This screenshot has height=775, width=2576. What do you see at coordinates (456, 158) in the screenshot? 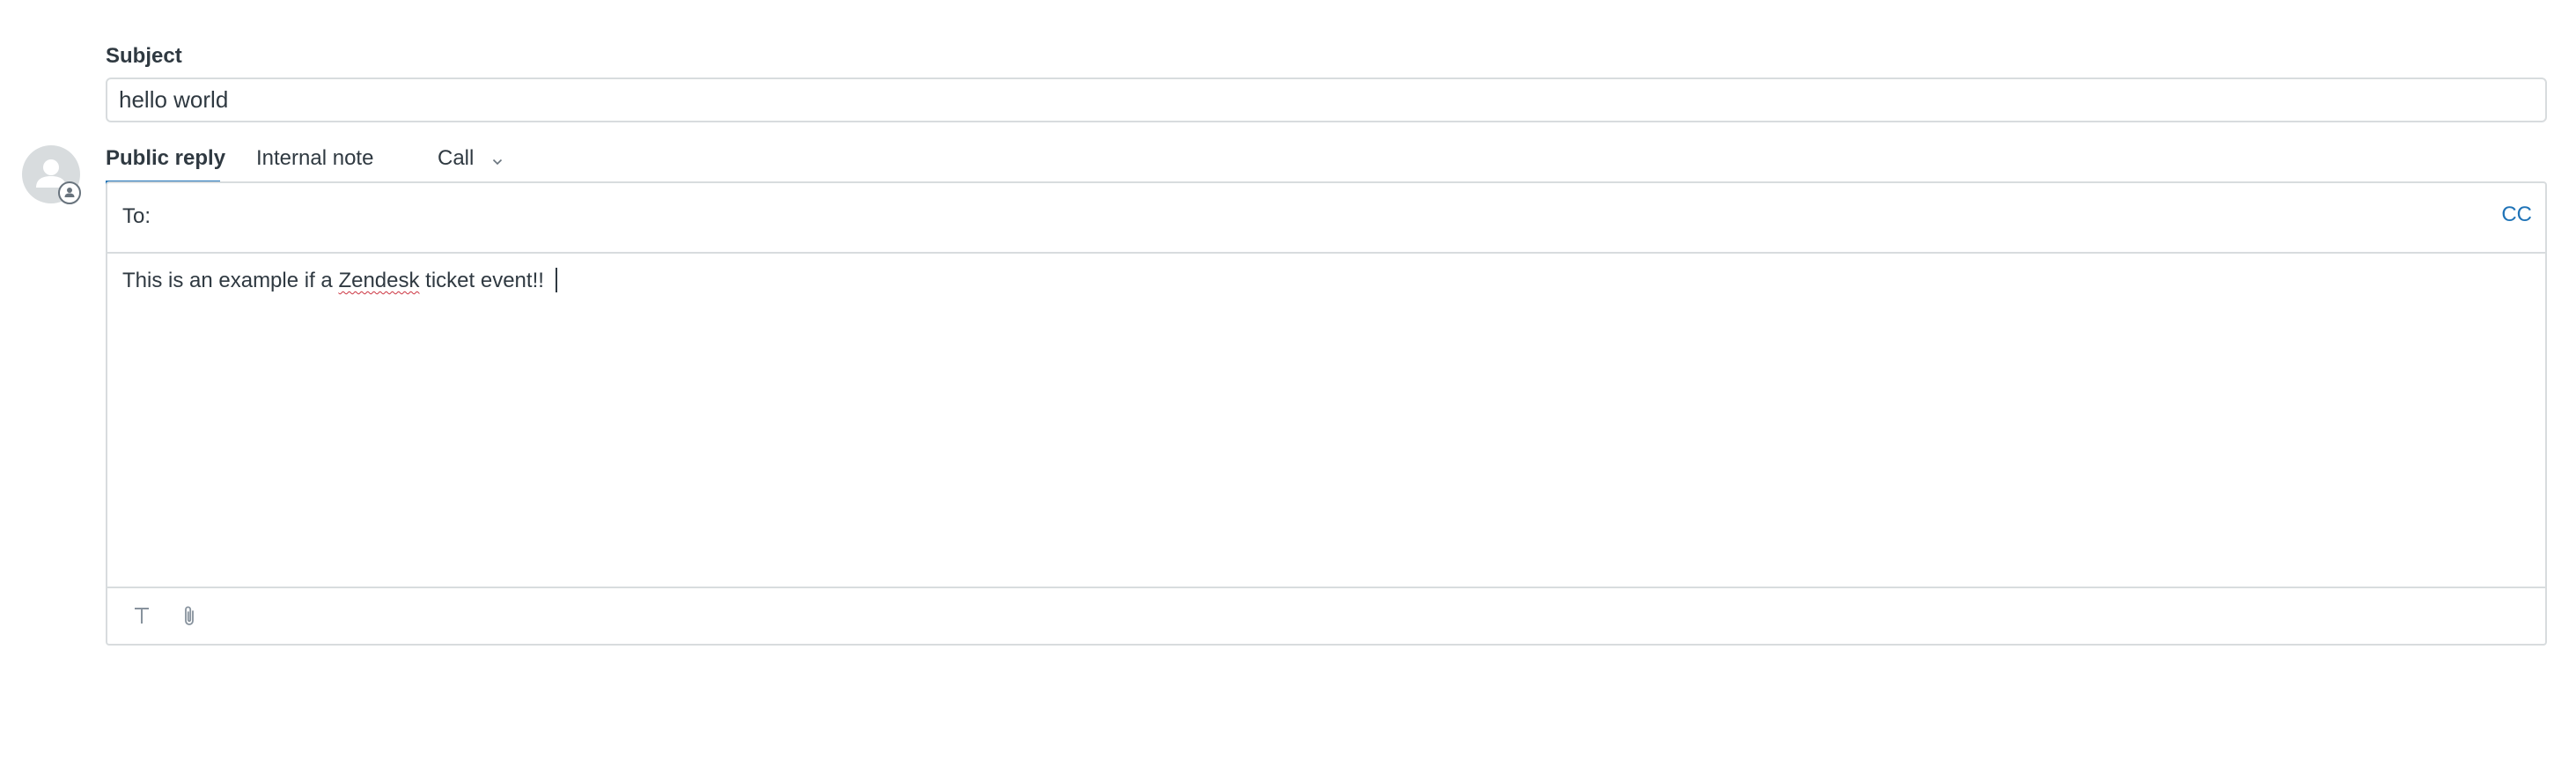
I see `tab-call-label: Call` at bounding box center [456, 158].